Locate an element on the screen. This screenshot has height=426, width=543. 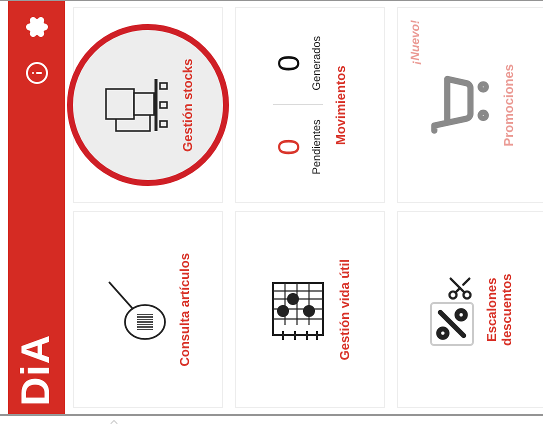
tile-label: Promociones is located at coordinates (508, 105).